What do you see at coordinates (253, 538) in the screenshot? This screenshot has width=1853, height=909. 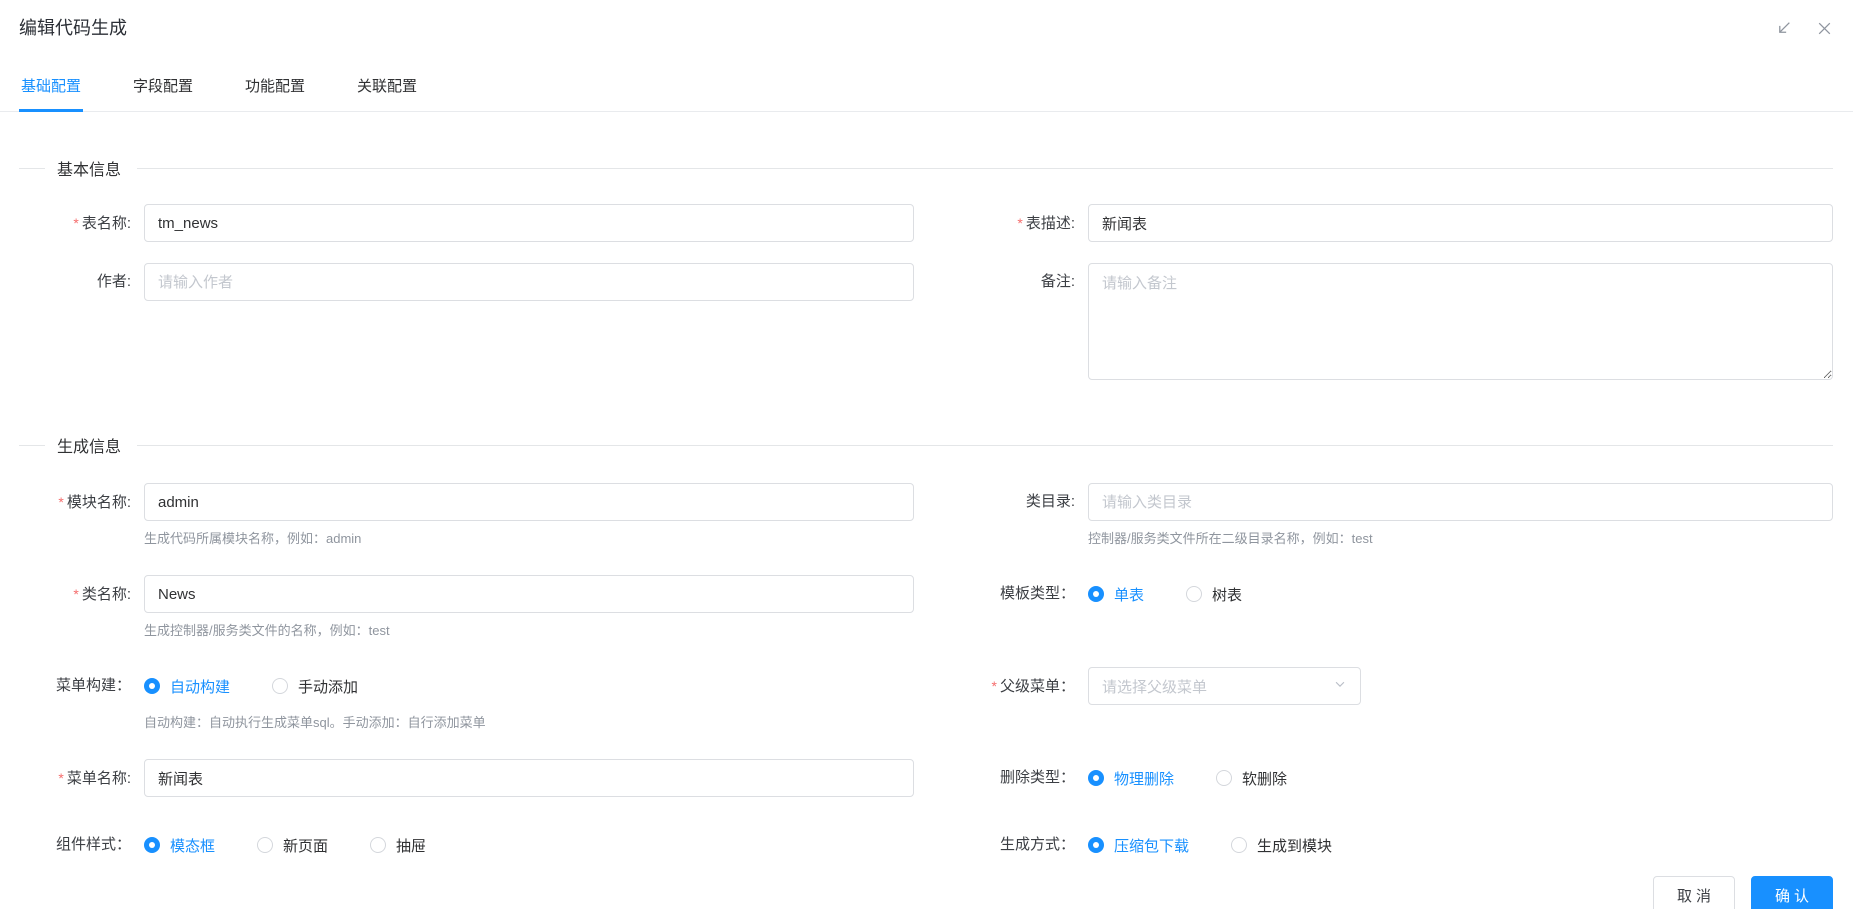 I see `module-name-help: 生成代码所属模块名称，例如：admin` at bounding box center [253, 538].